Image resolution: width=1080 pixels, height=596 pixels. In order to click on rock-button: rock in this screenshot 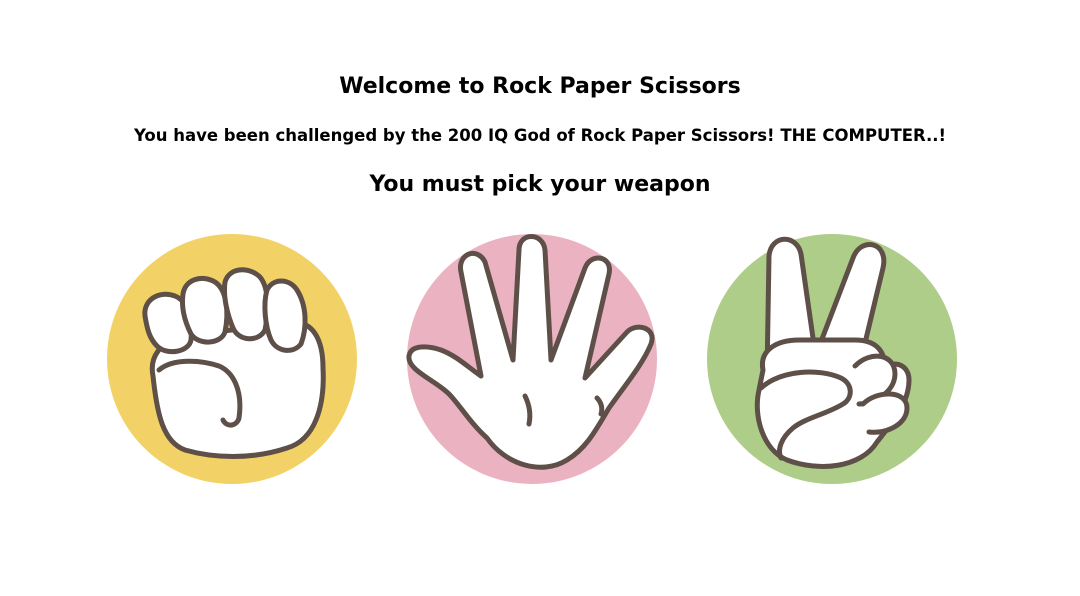, I will do `click(232, 359)`.